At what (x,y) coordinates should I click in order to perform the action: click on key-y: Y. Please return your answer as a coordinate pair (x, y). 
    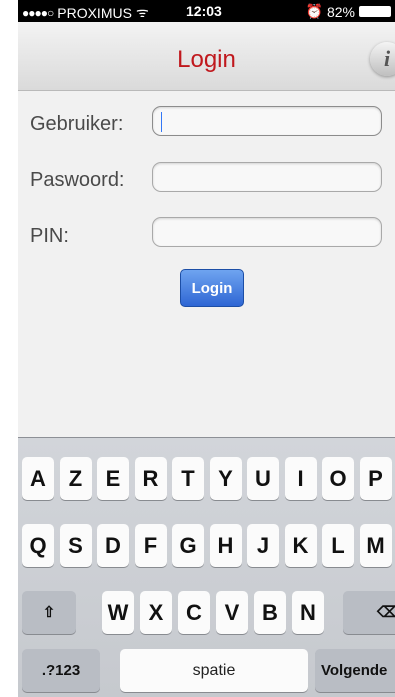
    Looking at the image, I should click on (225, 478).